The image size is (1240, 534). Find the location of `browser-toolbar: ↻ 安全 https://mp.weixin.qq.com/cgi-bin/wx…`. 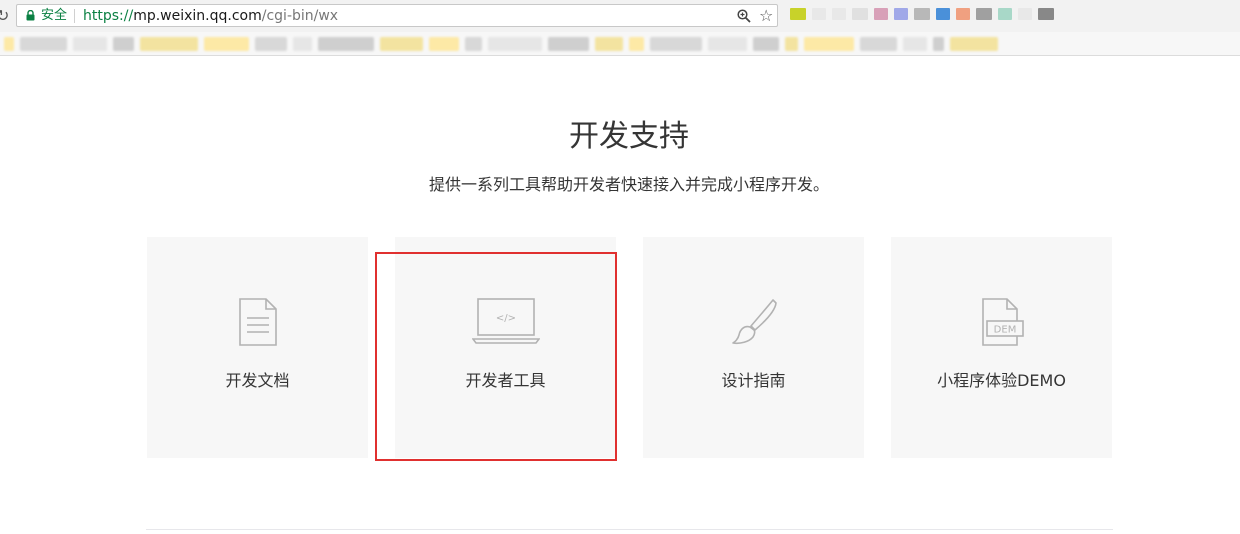

browser-toolbar: ↻ 安全 https://mp.weixin.qq.com/cgi-bin/wx… is located at coordinates (620, 16).